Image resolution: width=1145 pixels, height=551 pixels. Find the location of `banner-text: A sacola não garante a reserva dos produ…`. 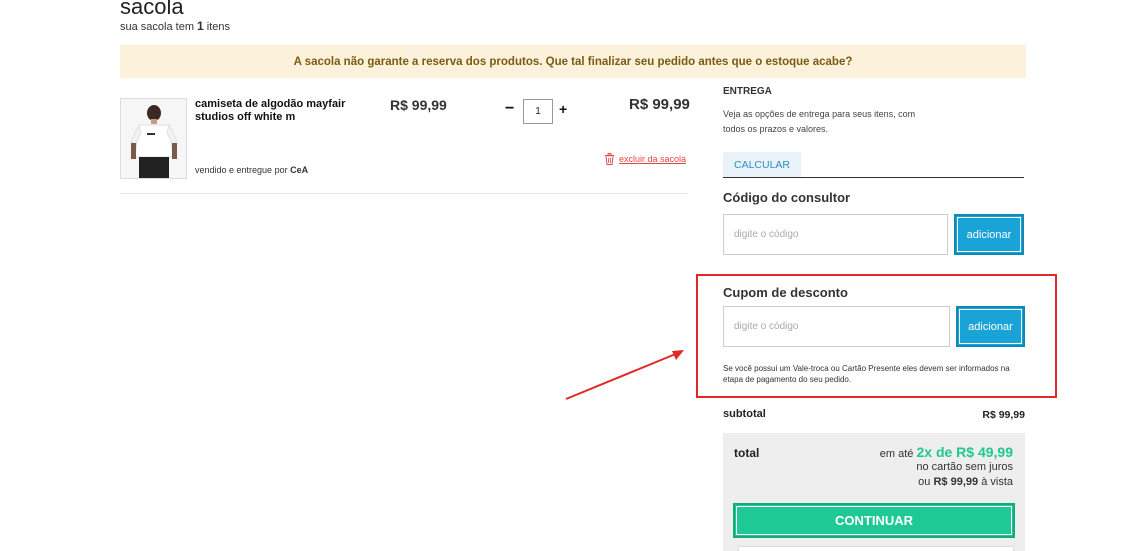

banner-text: A sacola não garante a reserva dos produ… is located at coordinates (573, 61).